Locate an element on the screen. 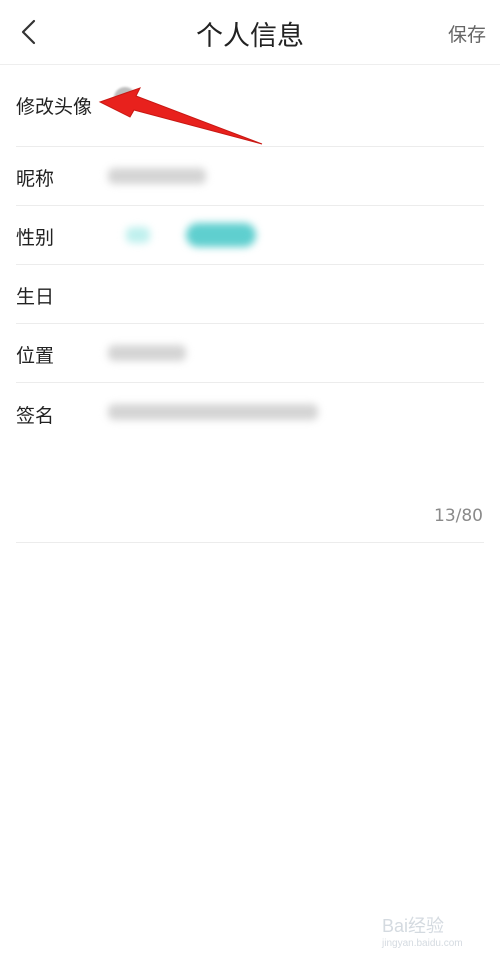 The width and height of the screenshot is (500, 965). gender-option-female-selected is located at coordinates (221, 235).